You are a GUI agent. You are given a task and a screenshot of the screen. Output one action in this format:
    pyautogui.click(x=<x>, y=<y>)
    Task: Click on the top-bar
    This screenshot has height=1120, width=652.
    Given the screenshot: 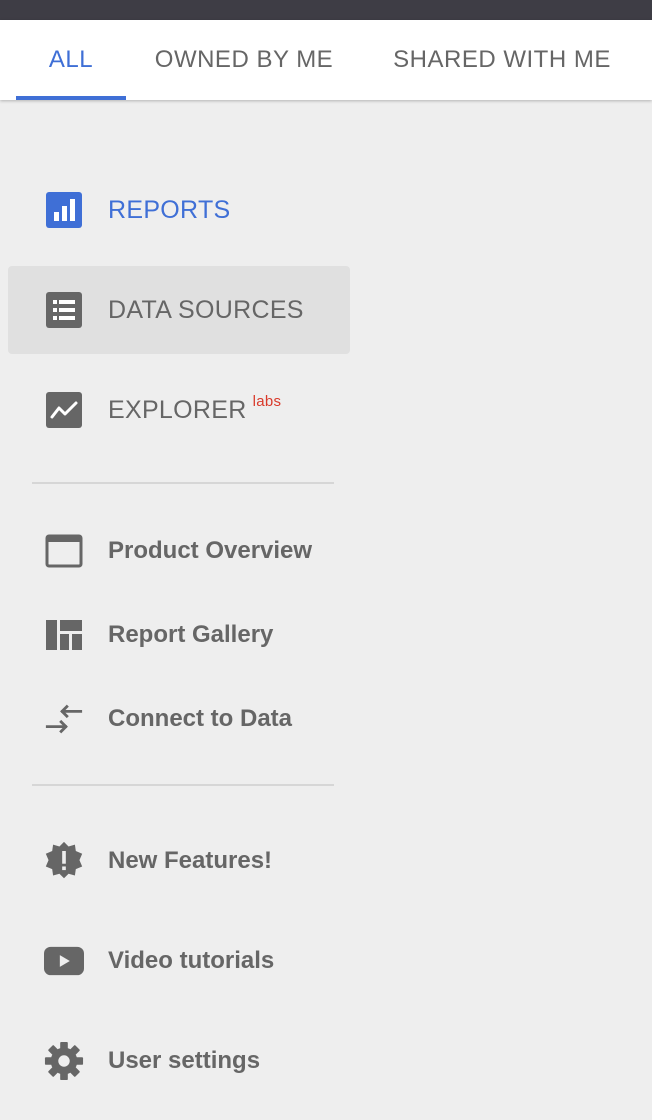 What is the action you would take?
    pyautogui.click(x=326, y=10)
    